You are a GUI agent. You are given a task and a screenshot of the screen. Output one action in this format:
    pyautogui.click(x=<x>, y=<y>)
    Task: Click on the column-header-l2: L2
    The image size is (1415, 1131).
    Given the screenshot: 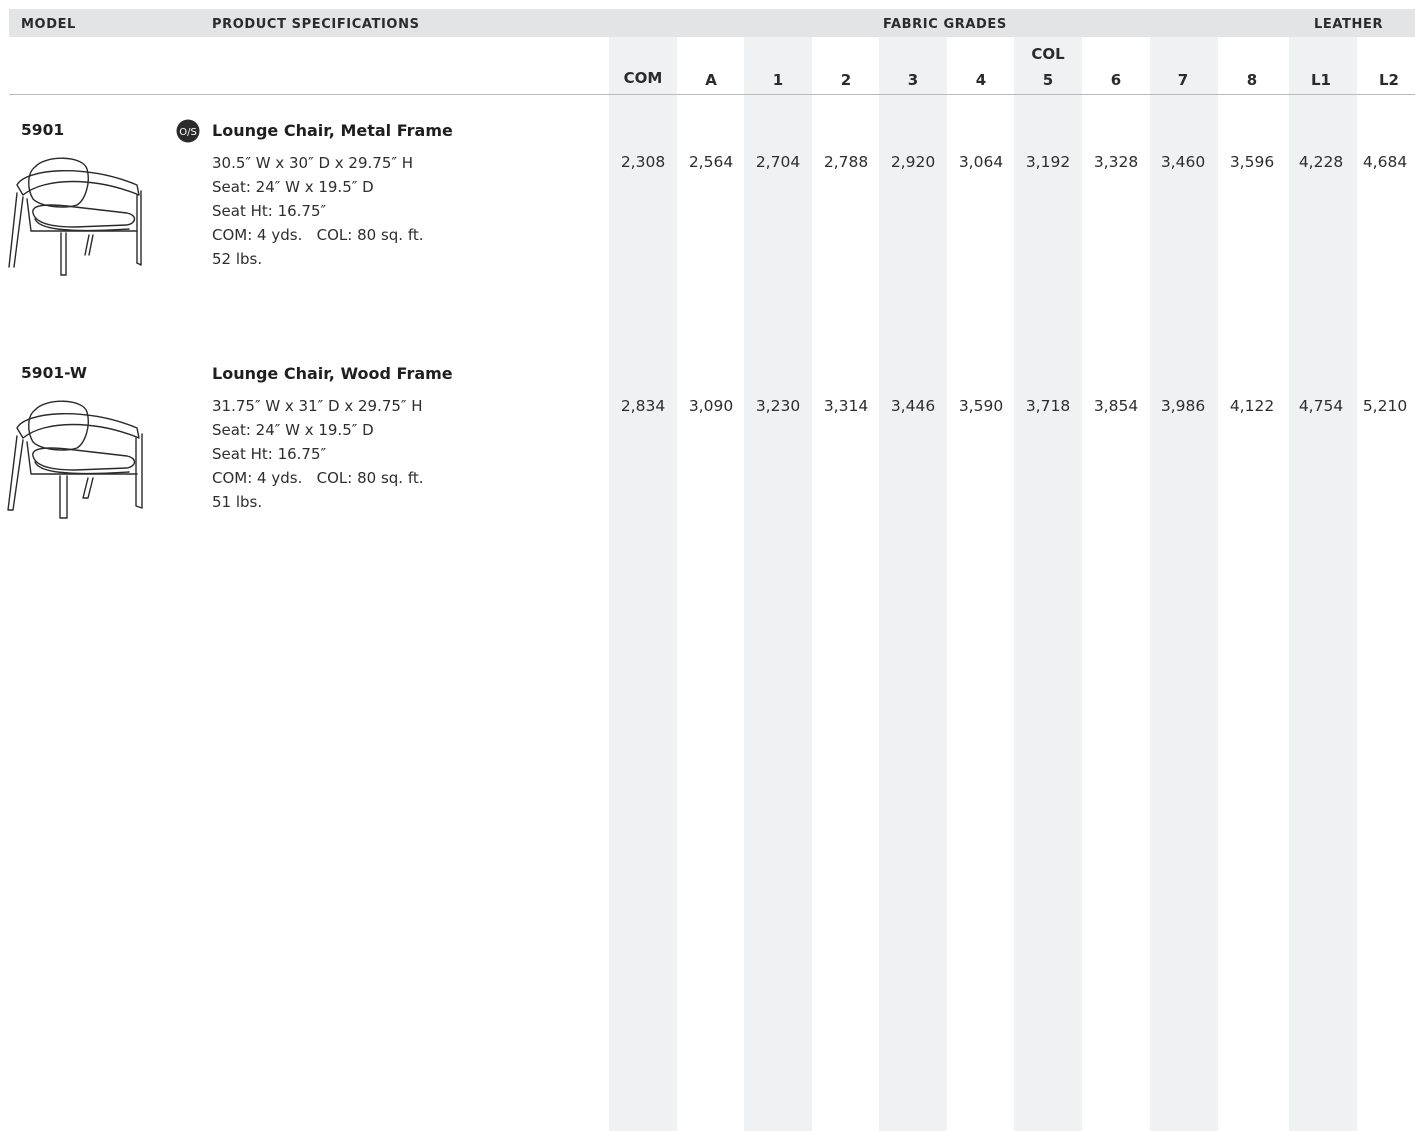 What is the action you would take?
    pyautogui.click(x=1389, y=80)
    